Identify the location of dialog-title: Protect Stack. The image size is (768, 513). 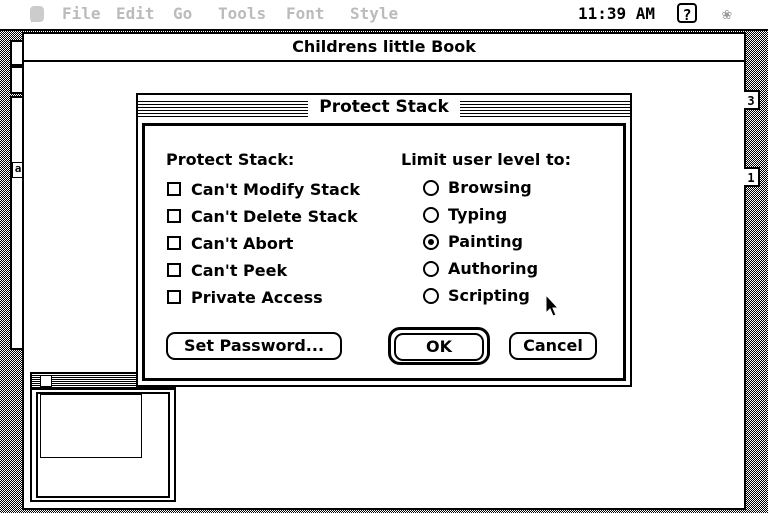
(384, 107).